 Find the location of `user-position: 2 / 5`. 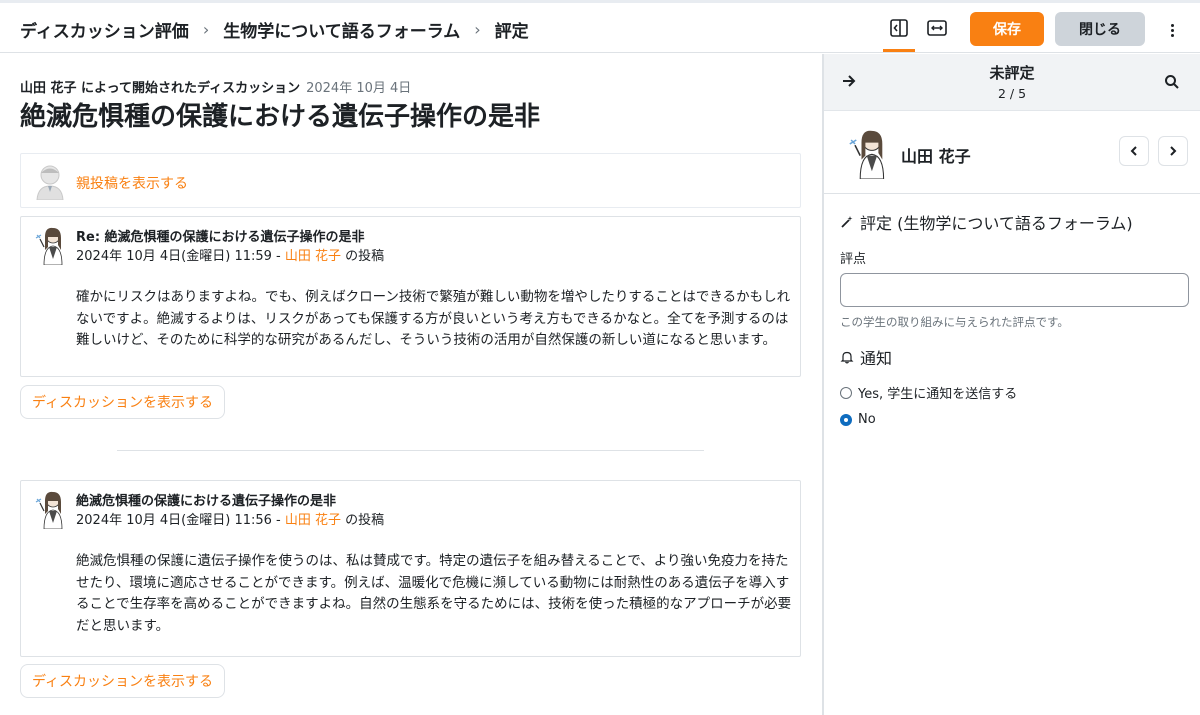

user-position: 2 / 5 is located at coordinates (1012, 93).